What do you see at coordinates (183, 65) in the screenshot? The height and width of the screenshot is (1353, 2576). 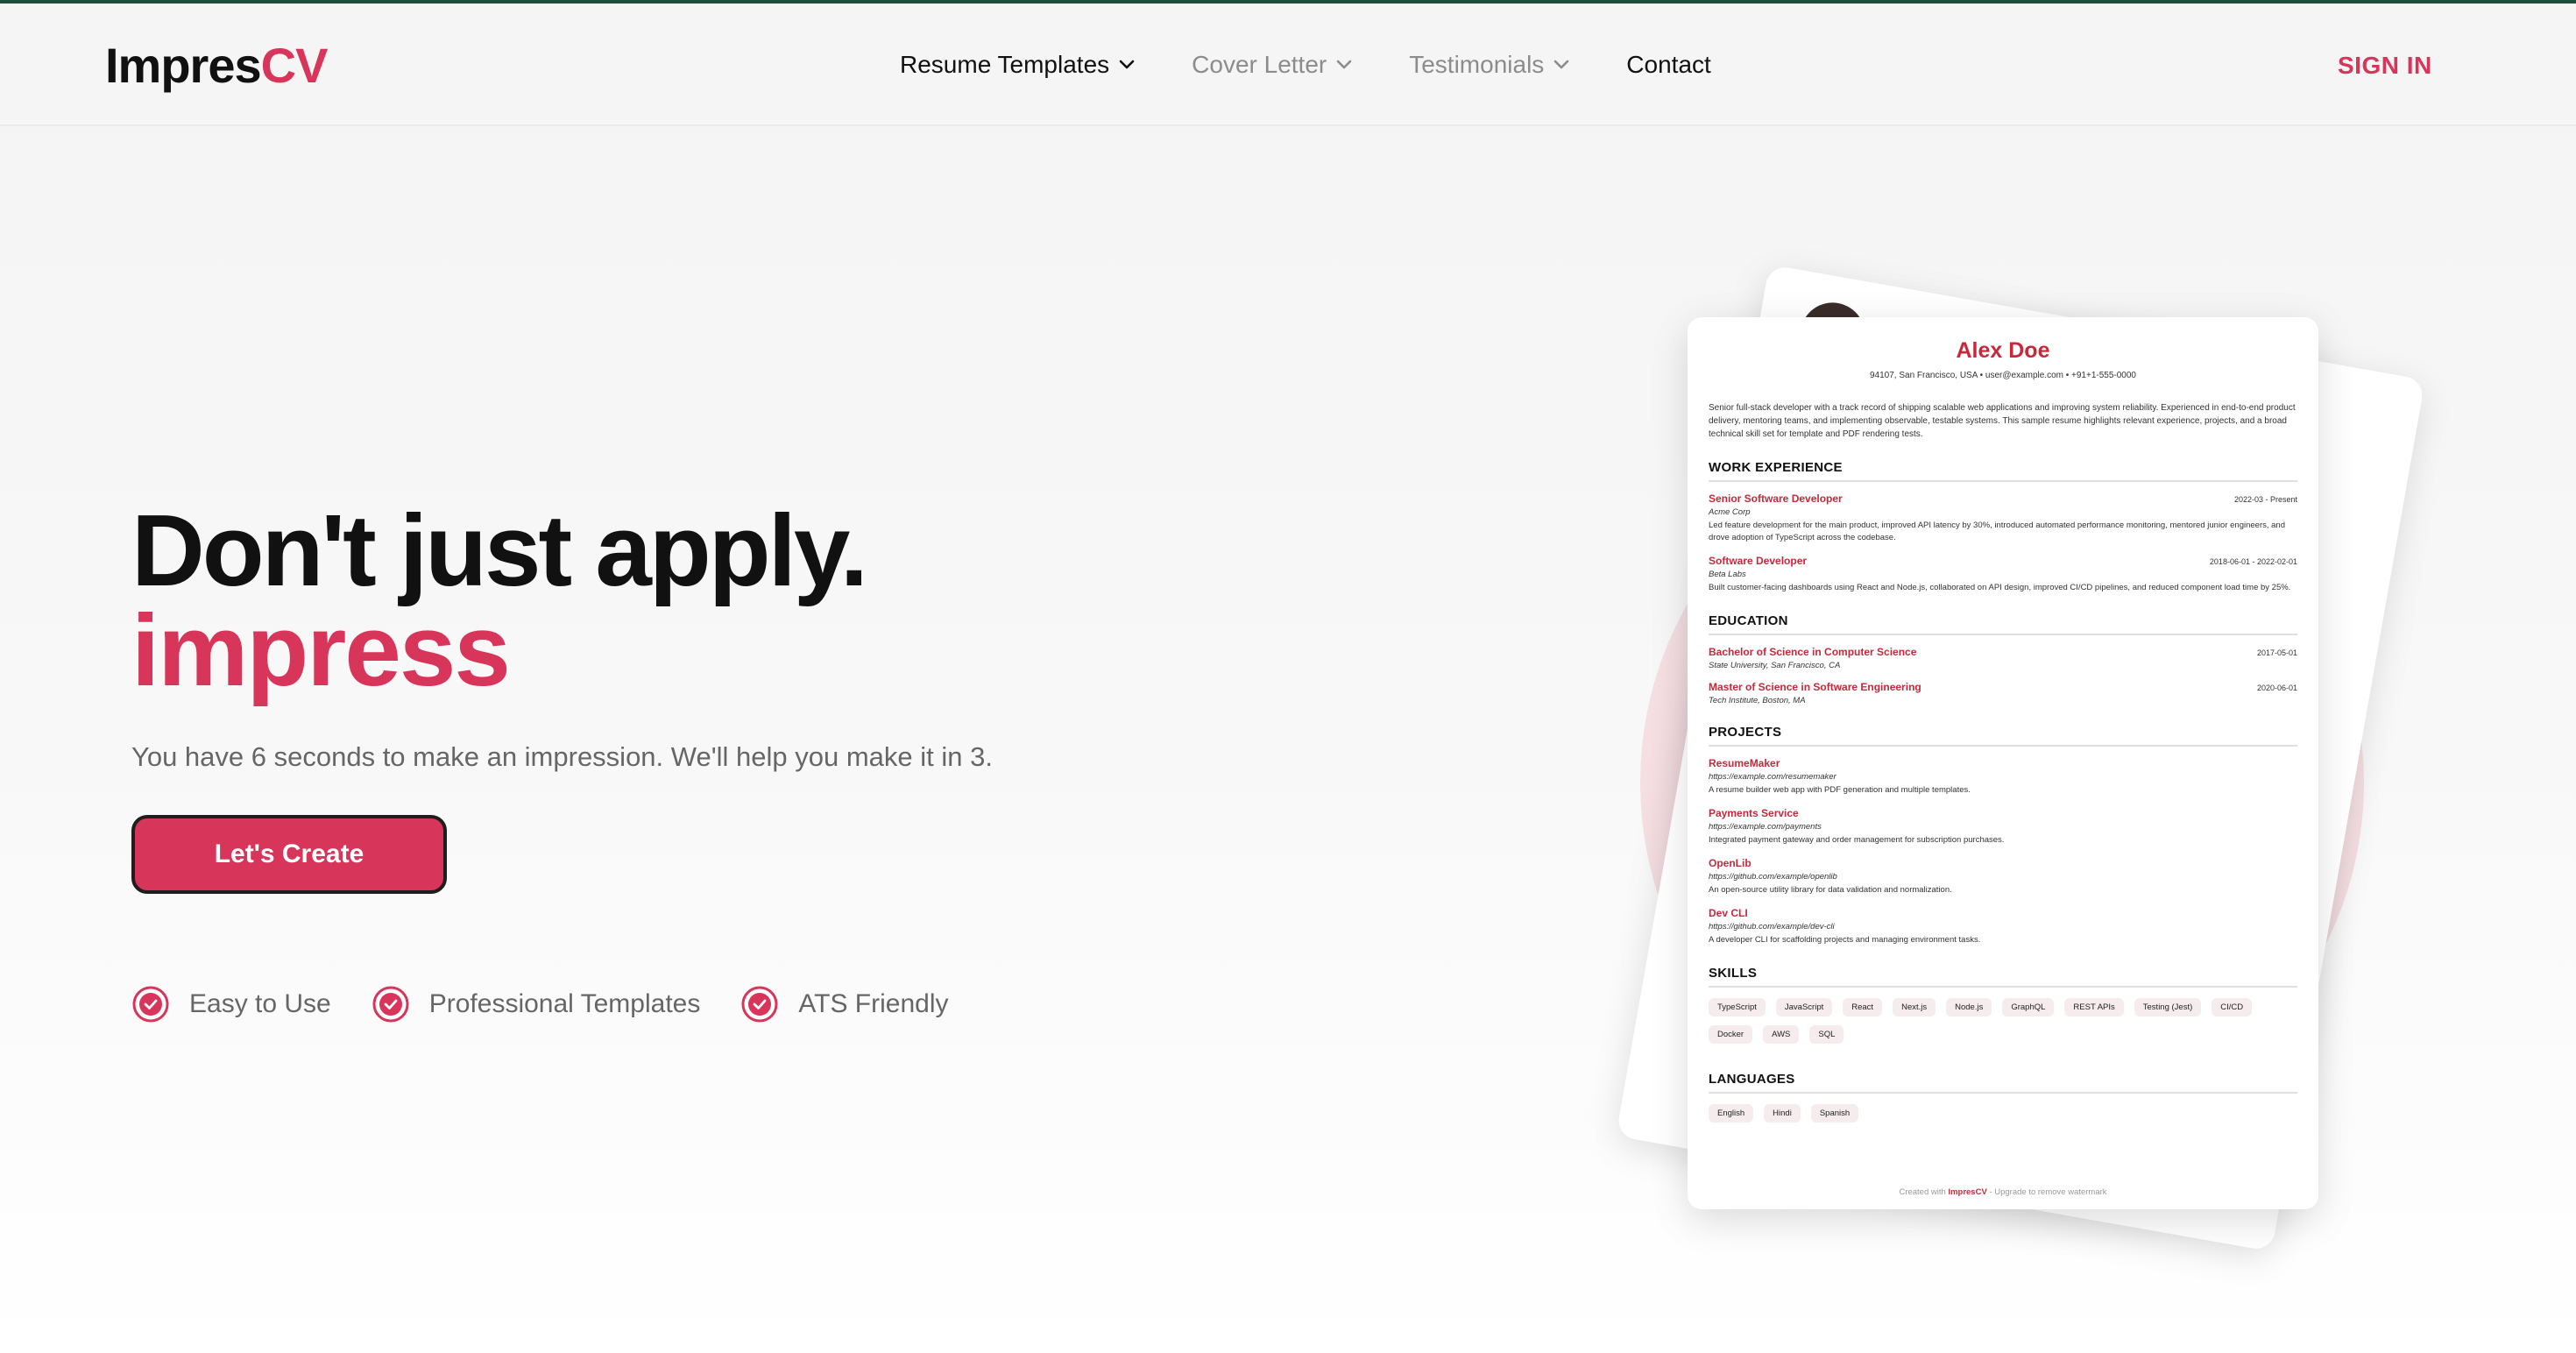 I see `logo-main: Impres` at bounding box center [183, 65].